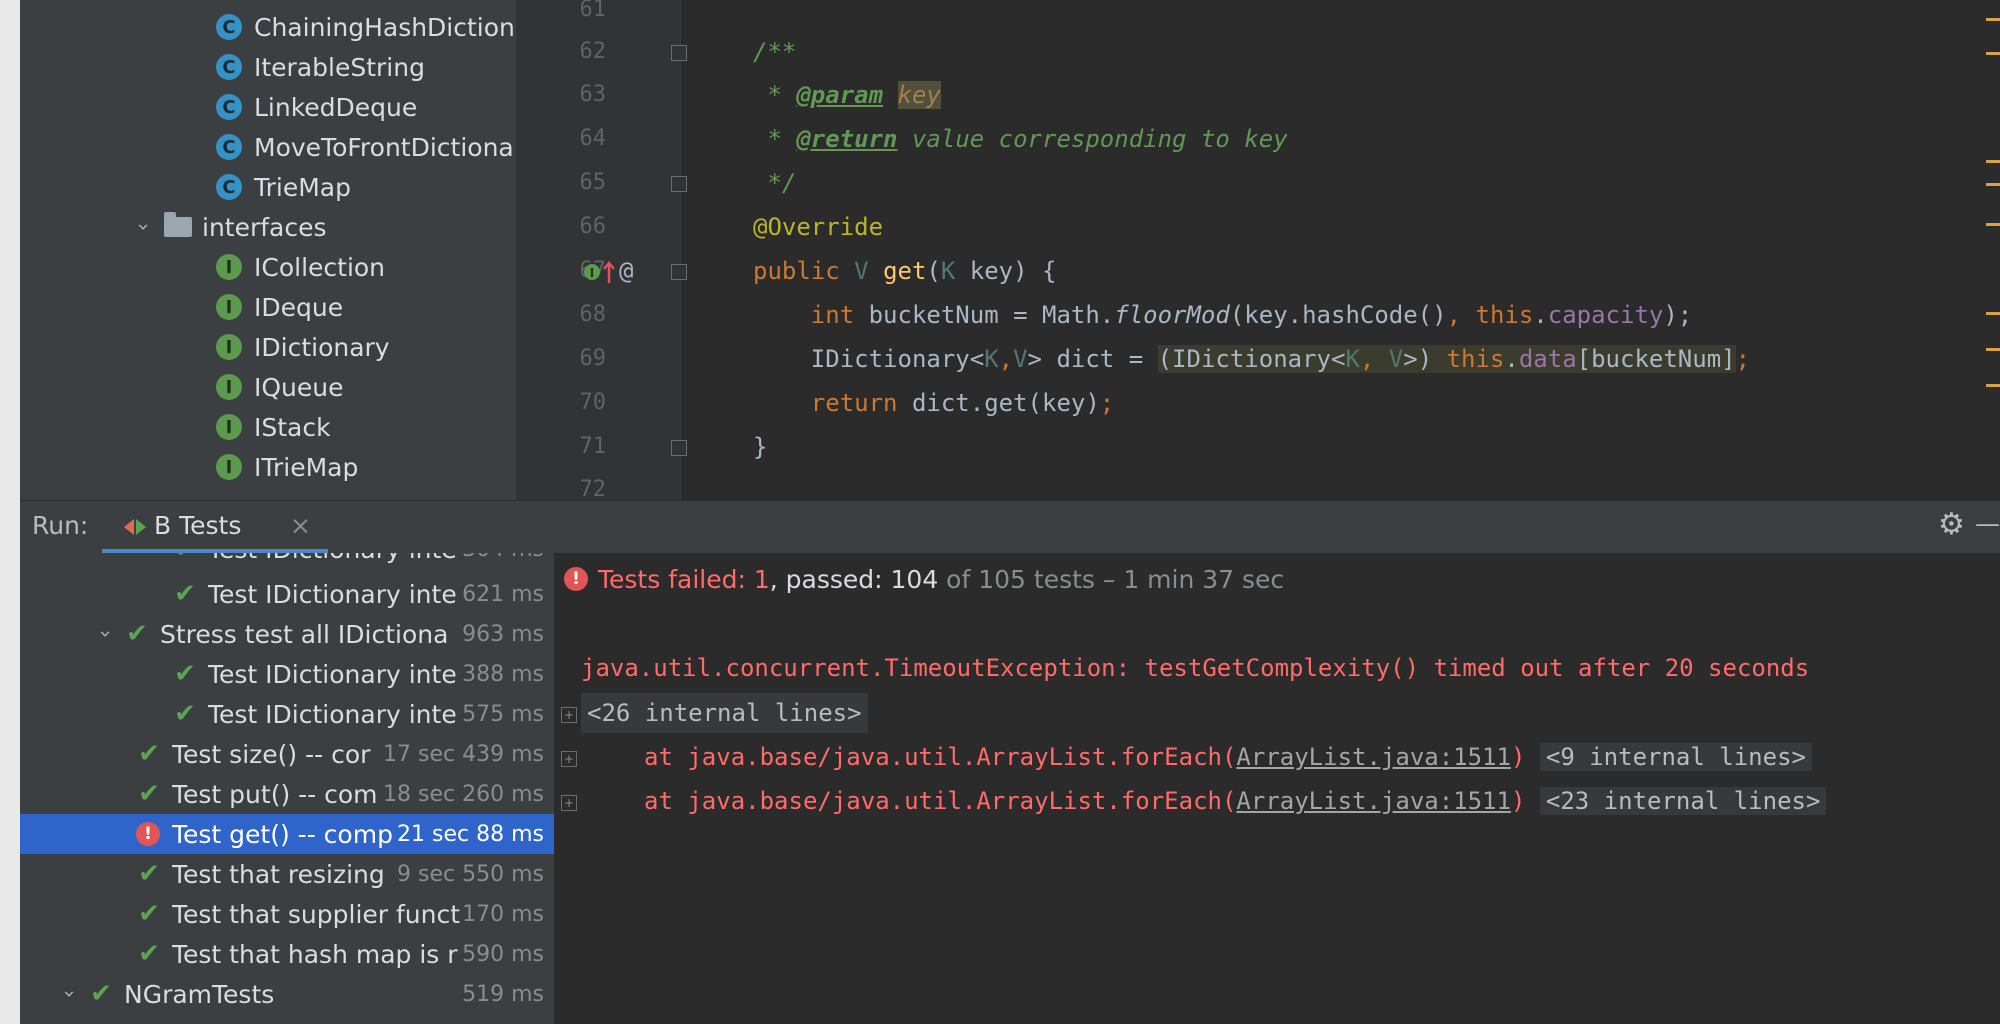 The width and height of the screenshot is (2000, 1024). I want to click on test-row: ✔ Test that supplier funct 170 ms, so click(287, 914).